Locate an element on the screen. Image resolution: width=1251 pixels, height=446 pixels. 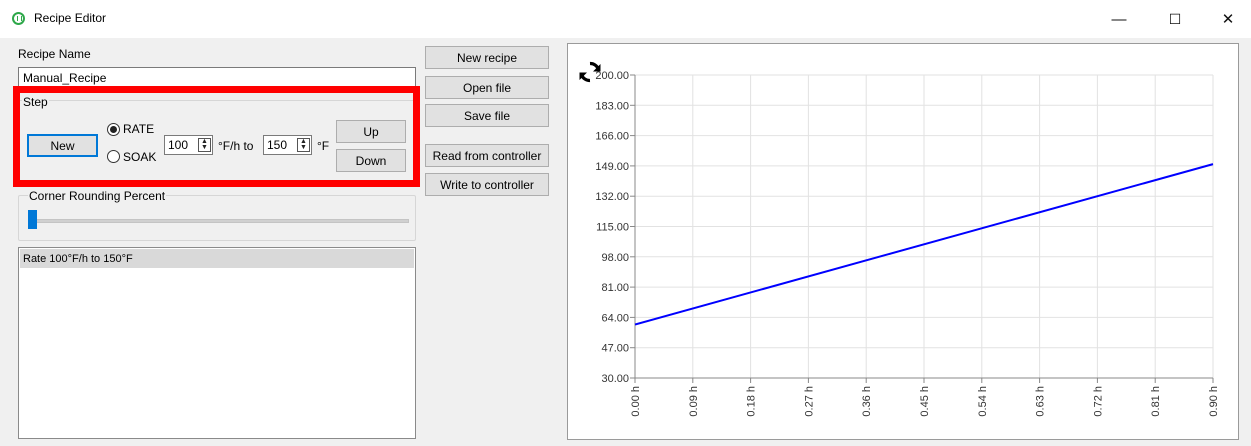
open-file-button: Open file is located at coordinates (487, 87).